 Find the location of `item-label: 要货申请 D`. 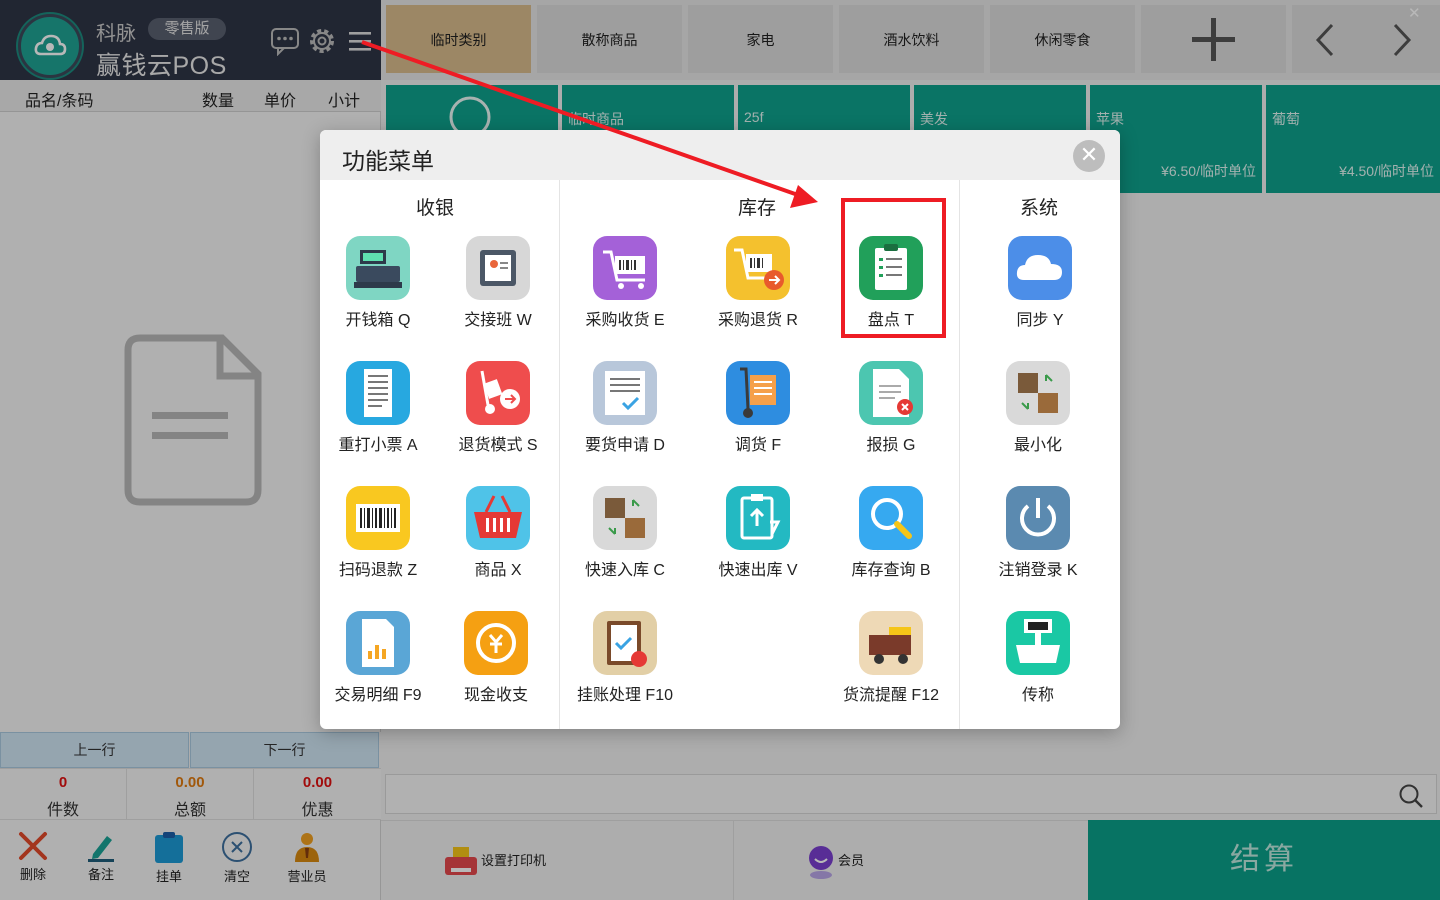

item-label: 要货申请 D is located at coordinates (624, 445).